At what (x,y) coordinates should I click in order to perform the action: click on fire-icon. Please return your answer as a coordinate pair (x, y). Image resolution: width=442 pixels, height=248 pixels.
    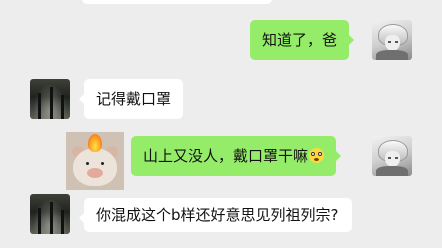
    Looking at the image, I should click on (95, 143).